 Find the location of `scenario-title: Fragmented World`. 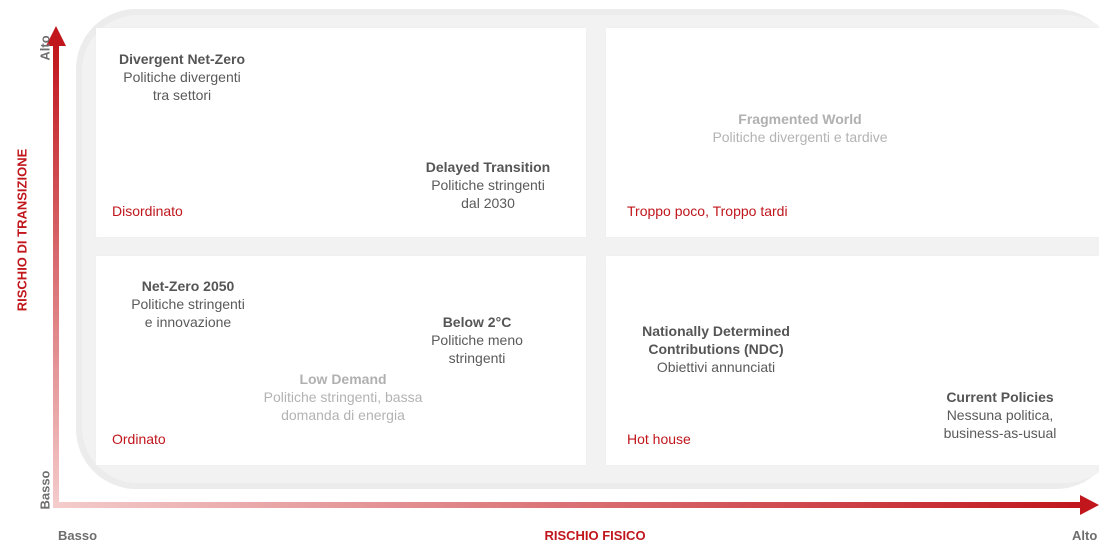

scenario-title: Fragmented World is located at coordinates (800, 119).